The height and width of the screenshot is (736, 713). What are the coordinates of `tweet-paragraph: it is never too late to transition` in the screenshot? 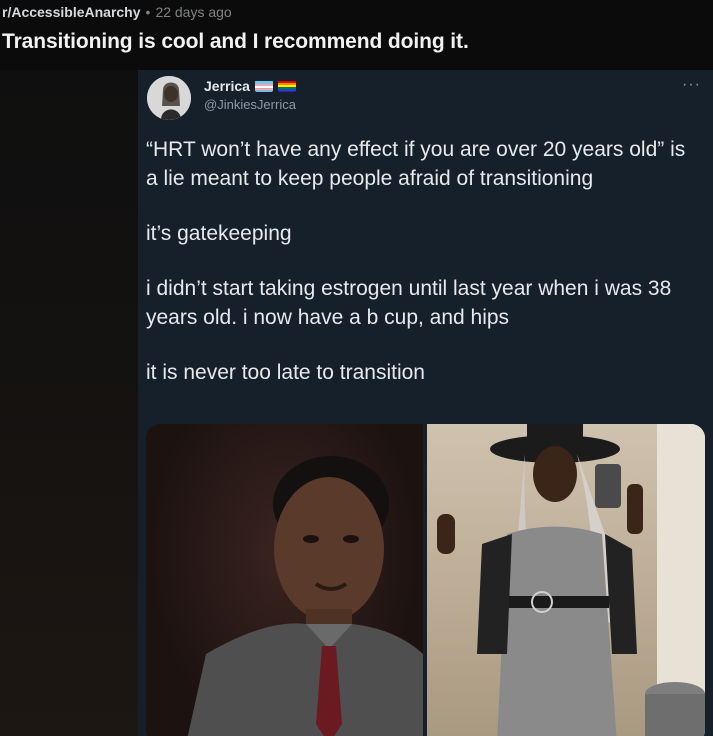 It's located at (285, 372).